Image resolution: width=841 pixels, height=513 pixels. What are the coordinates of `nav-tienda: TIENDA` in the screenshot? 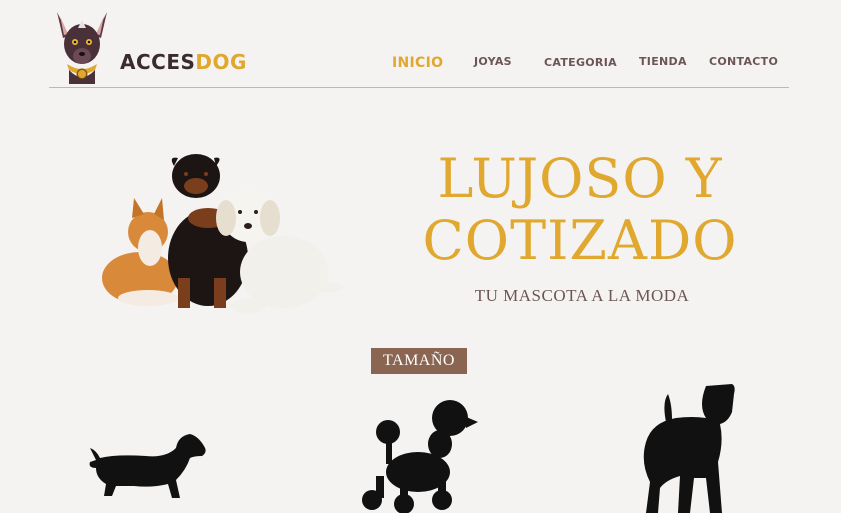 It's located at (663, 61).